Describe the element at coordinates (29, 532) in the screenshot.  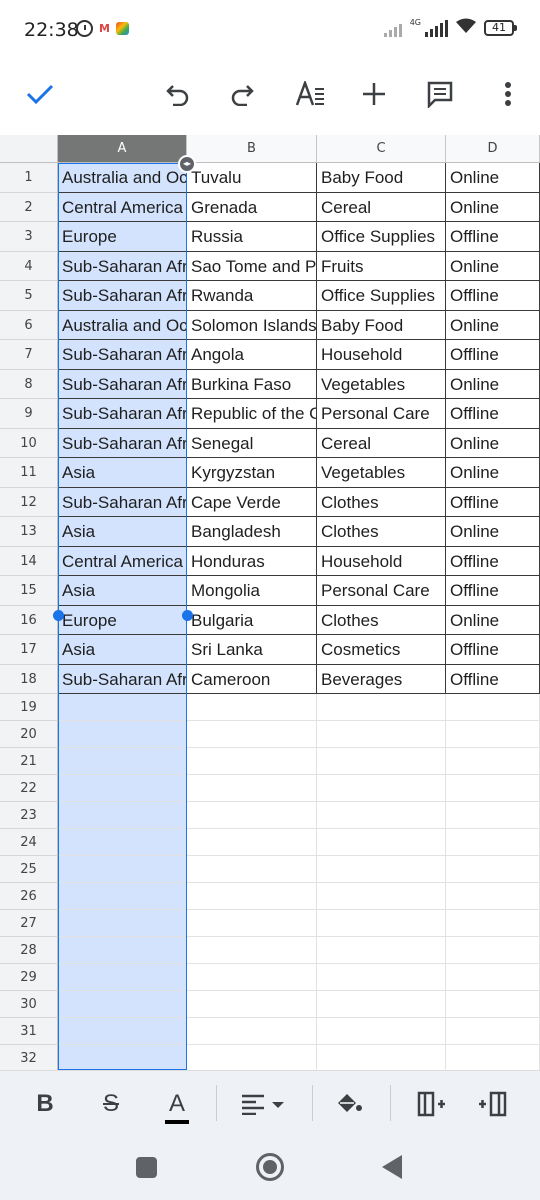
I see `row-header: 13` at that location.